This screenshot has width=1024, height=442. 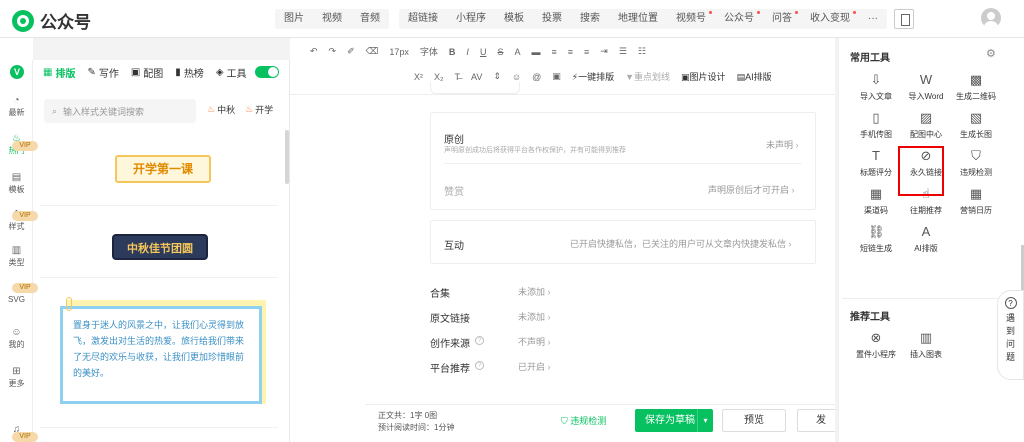 What do you see at coordinates (638, 19) in the screenshot?
I see `tab-insert-5: 地理位置` at bounding box center [638, 19].